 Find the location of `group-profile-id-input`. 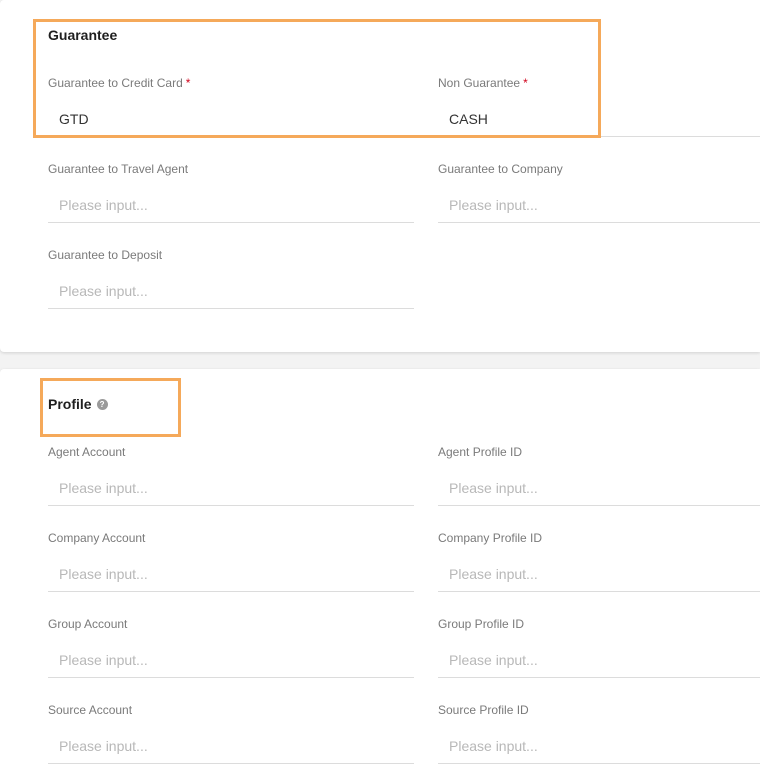

group-profile-id-input is located at coordinates (599, 660).